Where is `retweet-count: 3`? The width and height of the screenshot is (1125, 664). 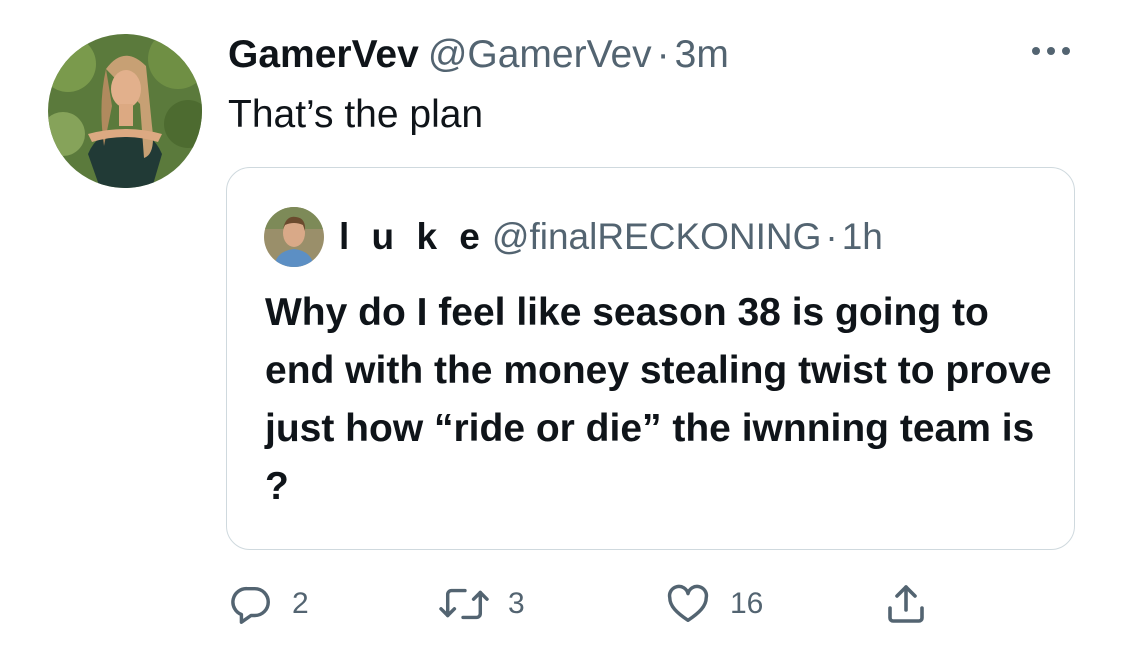 retweet-count: 3 is located at coordinates (516, 603).